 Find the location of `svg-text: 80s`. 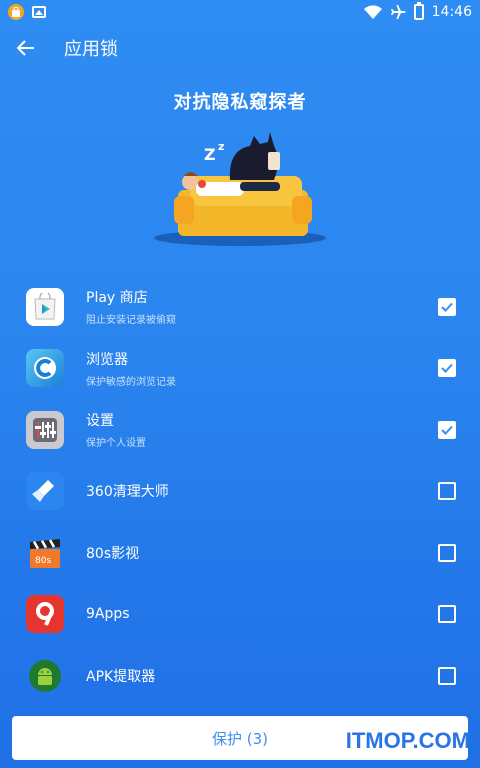

svg-text: 80s is located at coordinates (43, 561).